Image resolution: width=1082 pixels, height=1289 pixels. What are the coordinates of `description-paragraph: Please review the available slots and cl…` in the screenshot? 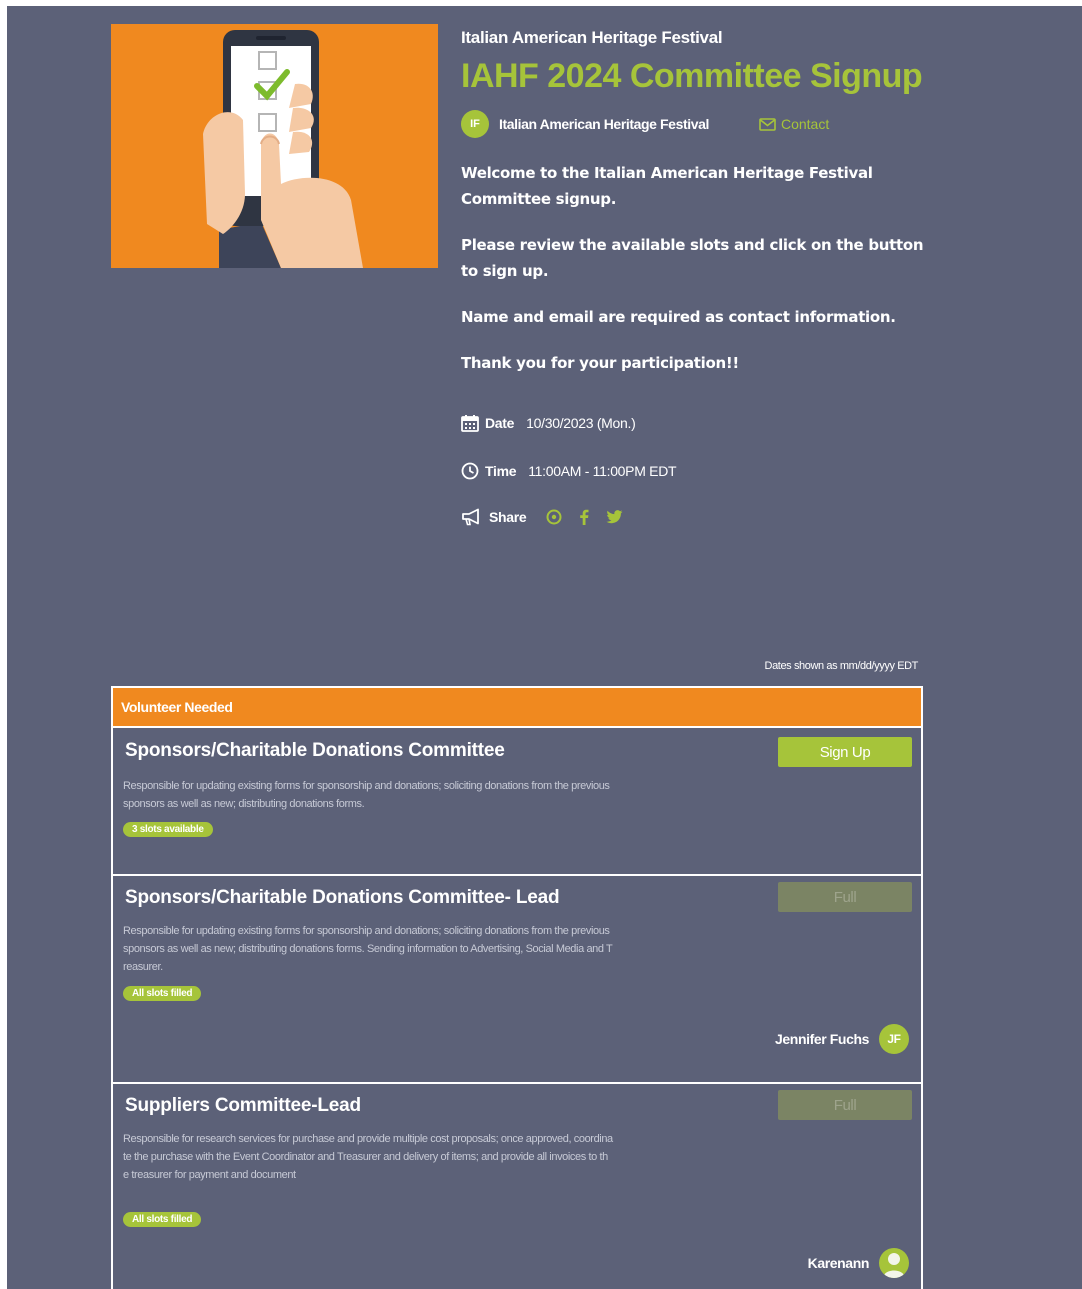 It's located at (692, 258).